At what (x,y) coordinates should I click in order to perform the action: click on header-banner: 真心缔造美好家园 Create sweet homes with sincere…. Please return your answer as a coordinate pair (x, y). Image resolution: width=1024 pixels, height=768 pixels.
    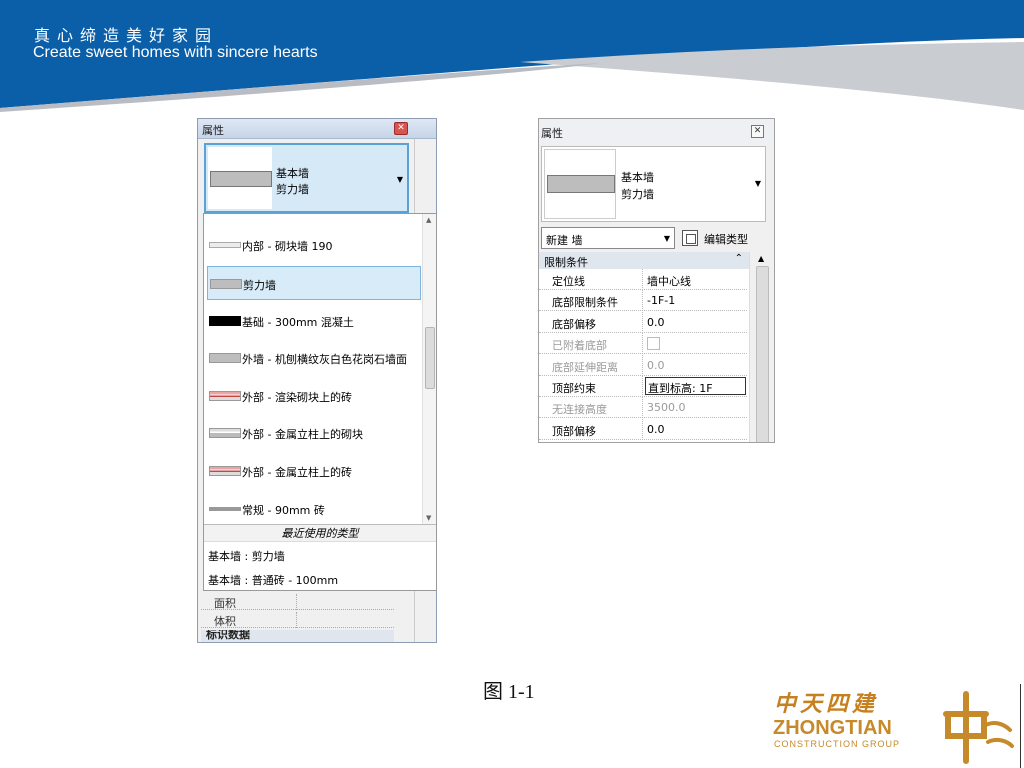
    Looking at the image, I should click on (512, 57).